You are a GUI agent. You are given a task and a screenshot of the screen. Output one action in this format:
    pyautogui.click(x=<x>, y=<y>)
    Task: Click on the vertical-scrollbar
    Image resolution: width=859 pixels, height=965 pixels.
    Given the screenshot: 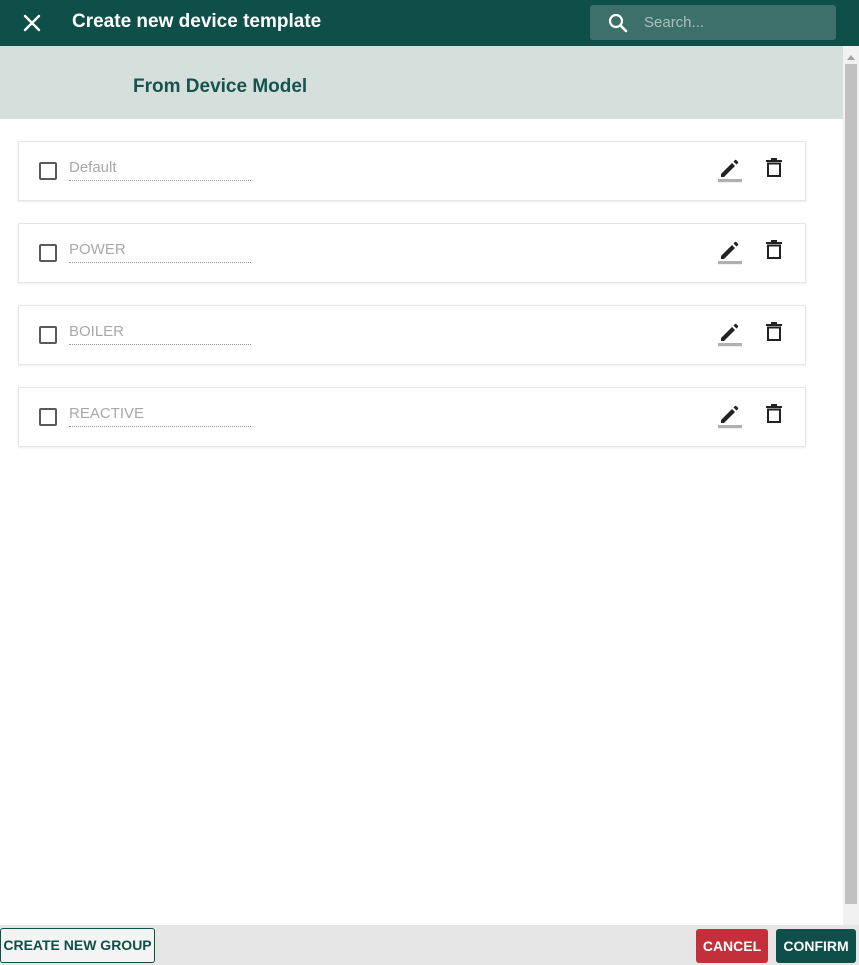 What is the action you would take?
    pyautogui.click(x=851, y=485)
    